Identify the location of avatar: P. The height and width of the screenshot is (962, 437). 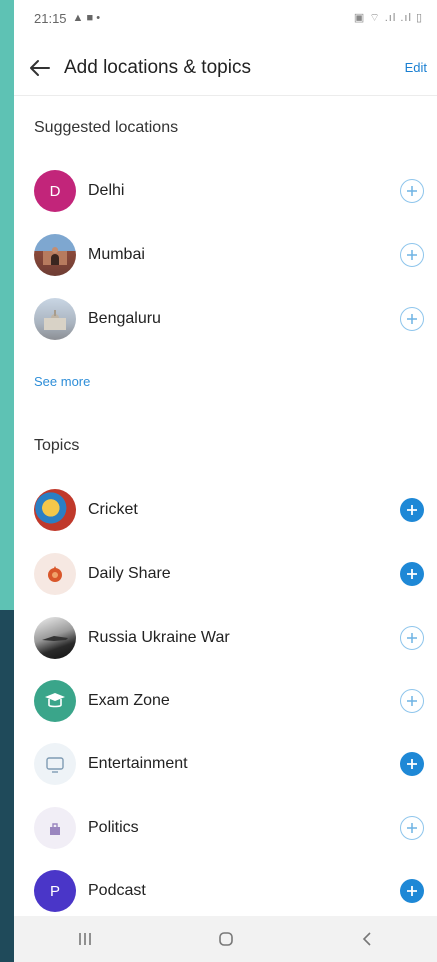
(55, 891).